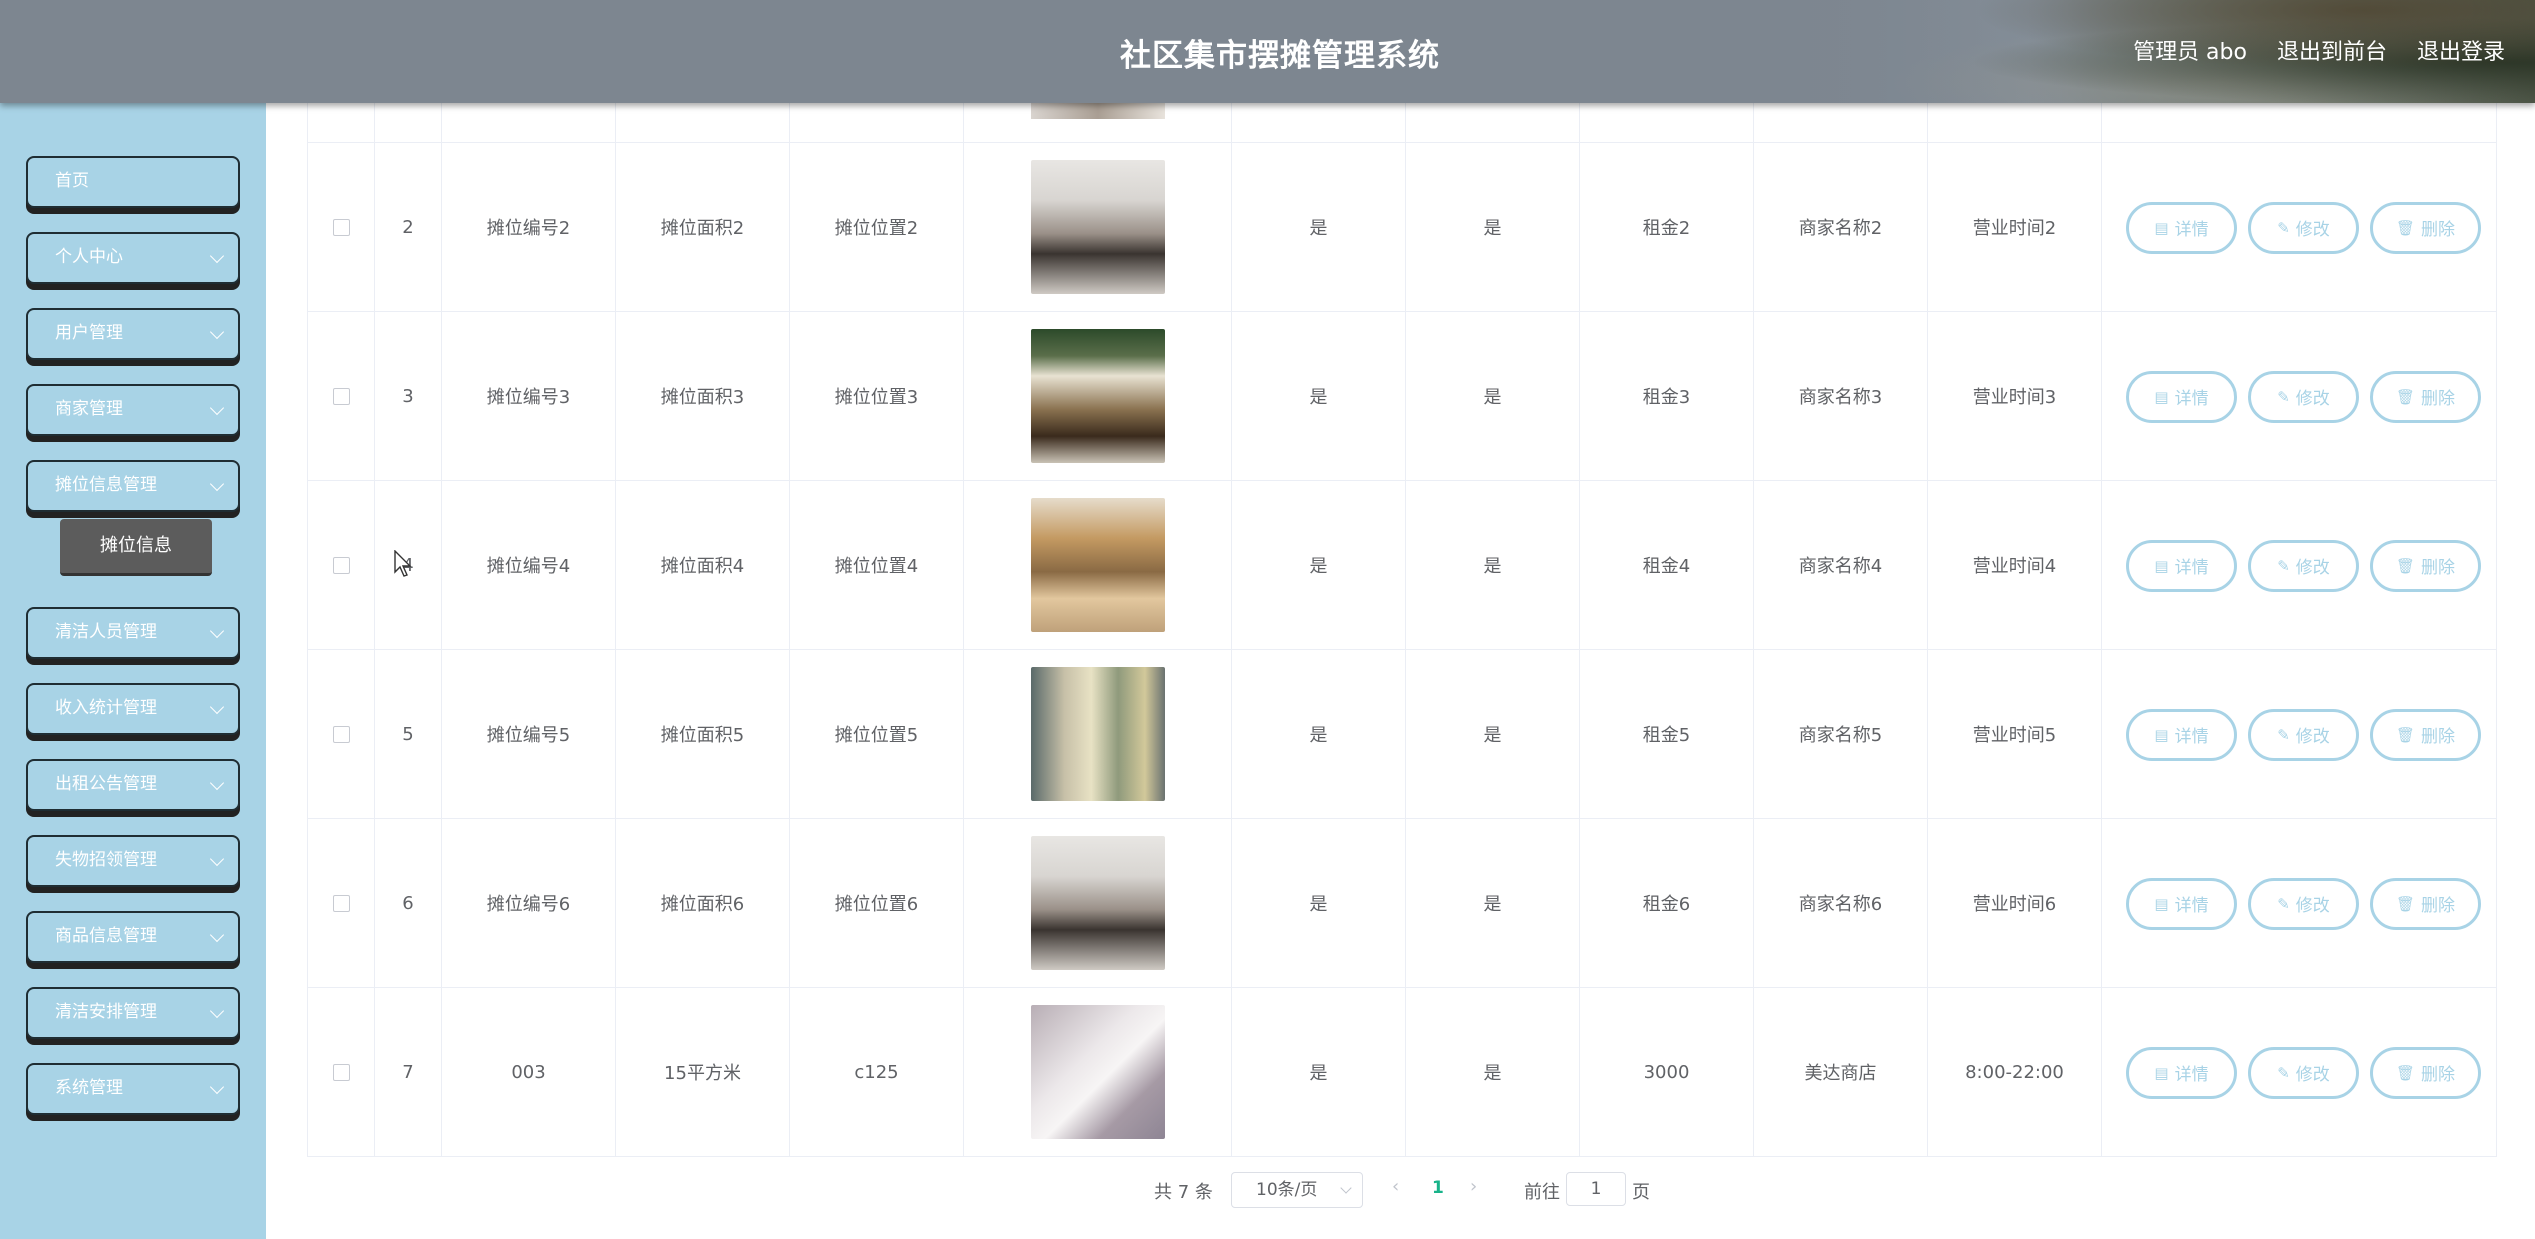 The image size is (2535, 1239). Describe the element at coordinates (133, 1013) in the screenshot. I see `sidebar-item-cleaning-schedule: 清洁安排管理` at that location.